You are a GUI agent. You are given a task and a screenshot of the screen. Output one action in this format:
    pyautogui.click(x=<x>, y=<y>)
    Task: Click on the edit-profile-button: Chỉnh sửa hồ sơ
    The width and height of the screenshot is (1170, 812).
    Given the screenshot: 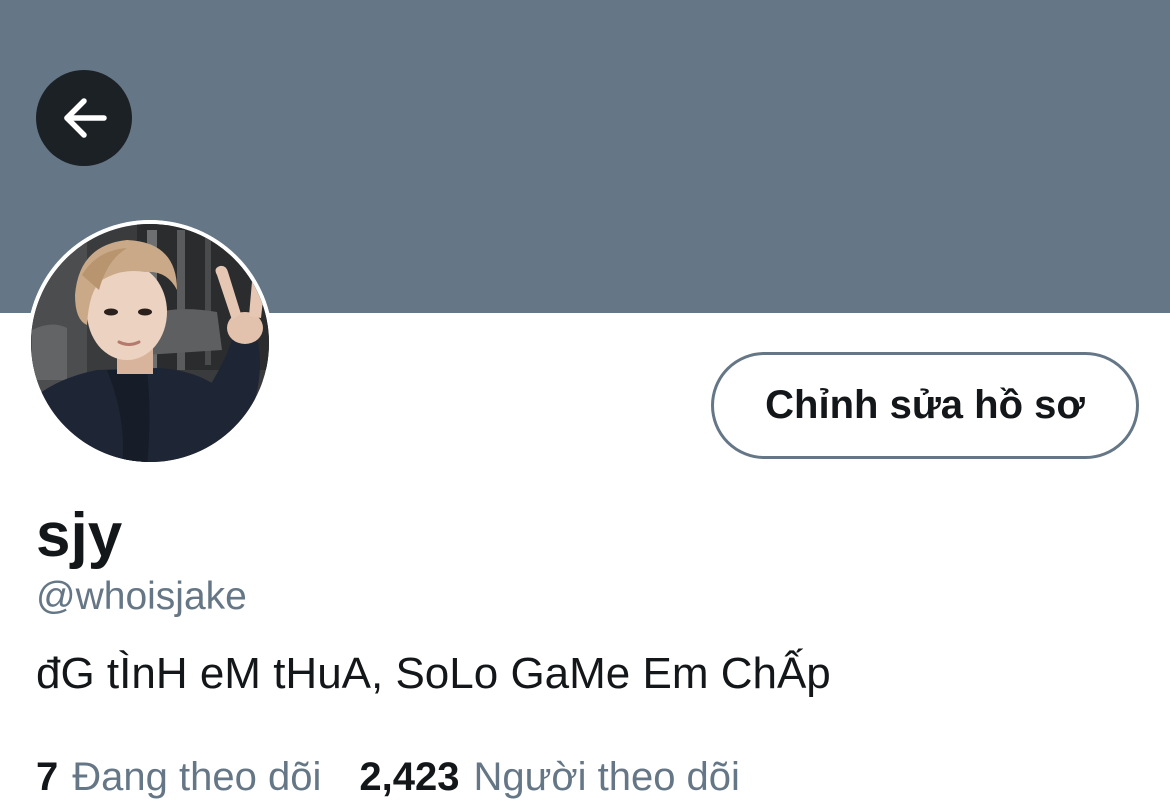 What is the action you would take?
    pyautogui.click(x=925, y=405)
    